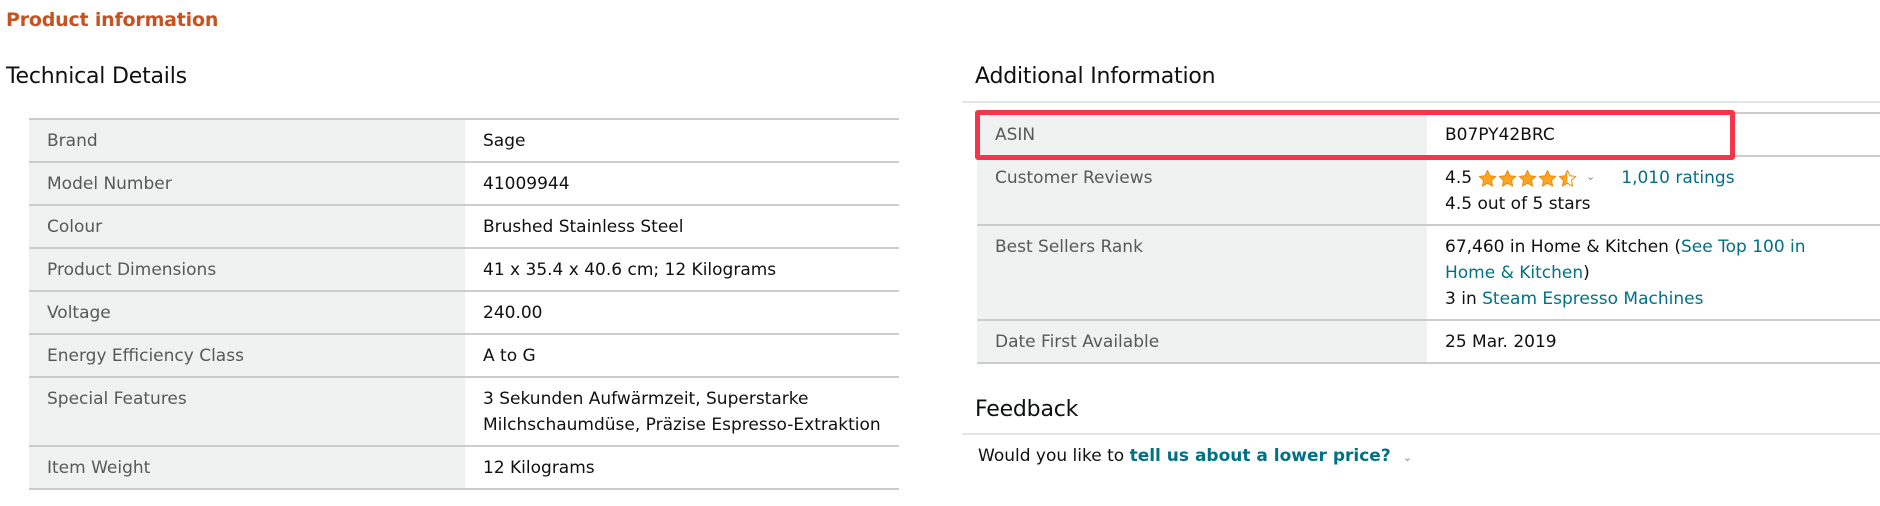 This screenshot has height=506, width=1880. Describe the element at coordinates (1202, 272) in the screenshot. I see `row-label: Best Sellers Rank` at that location.